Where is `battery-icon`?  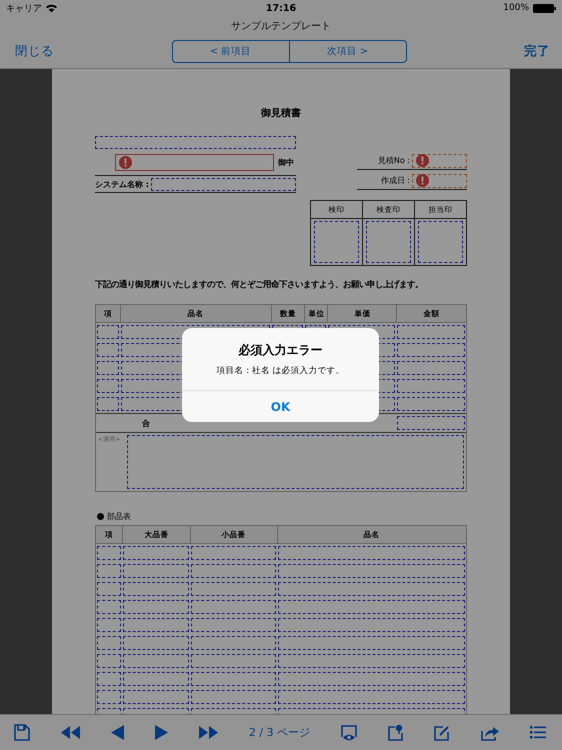 battery-icon is located at coordinates (544, 8).